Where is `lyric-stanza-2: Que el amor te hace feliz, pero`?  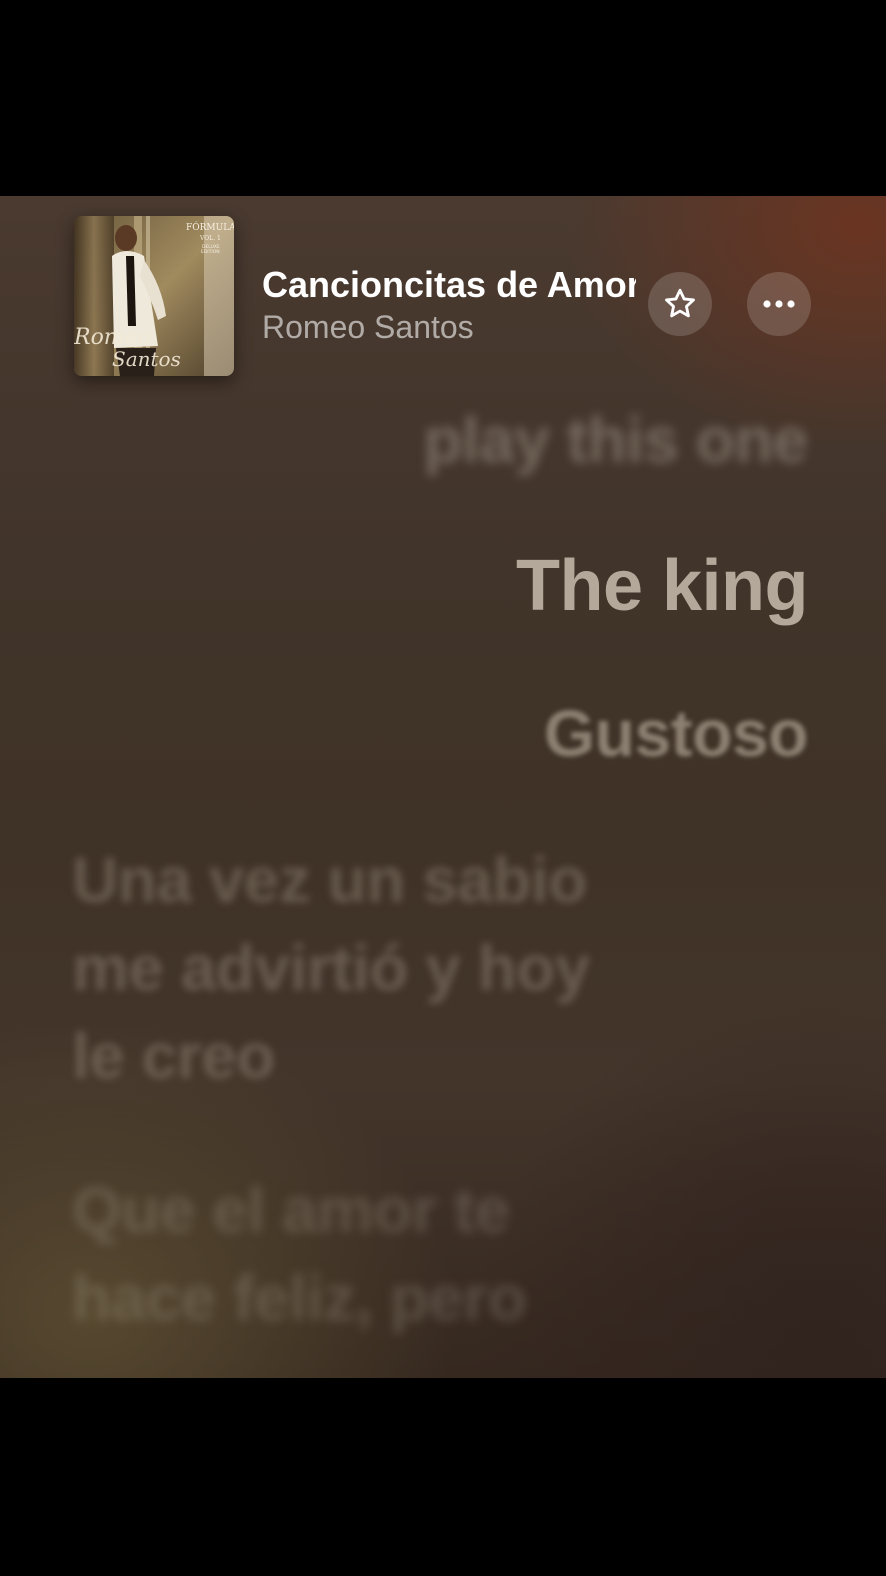 lyric-stanza-2: Que el amor te hace feliz, pero is located at coordinates (299, 1254).